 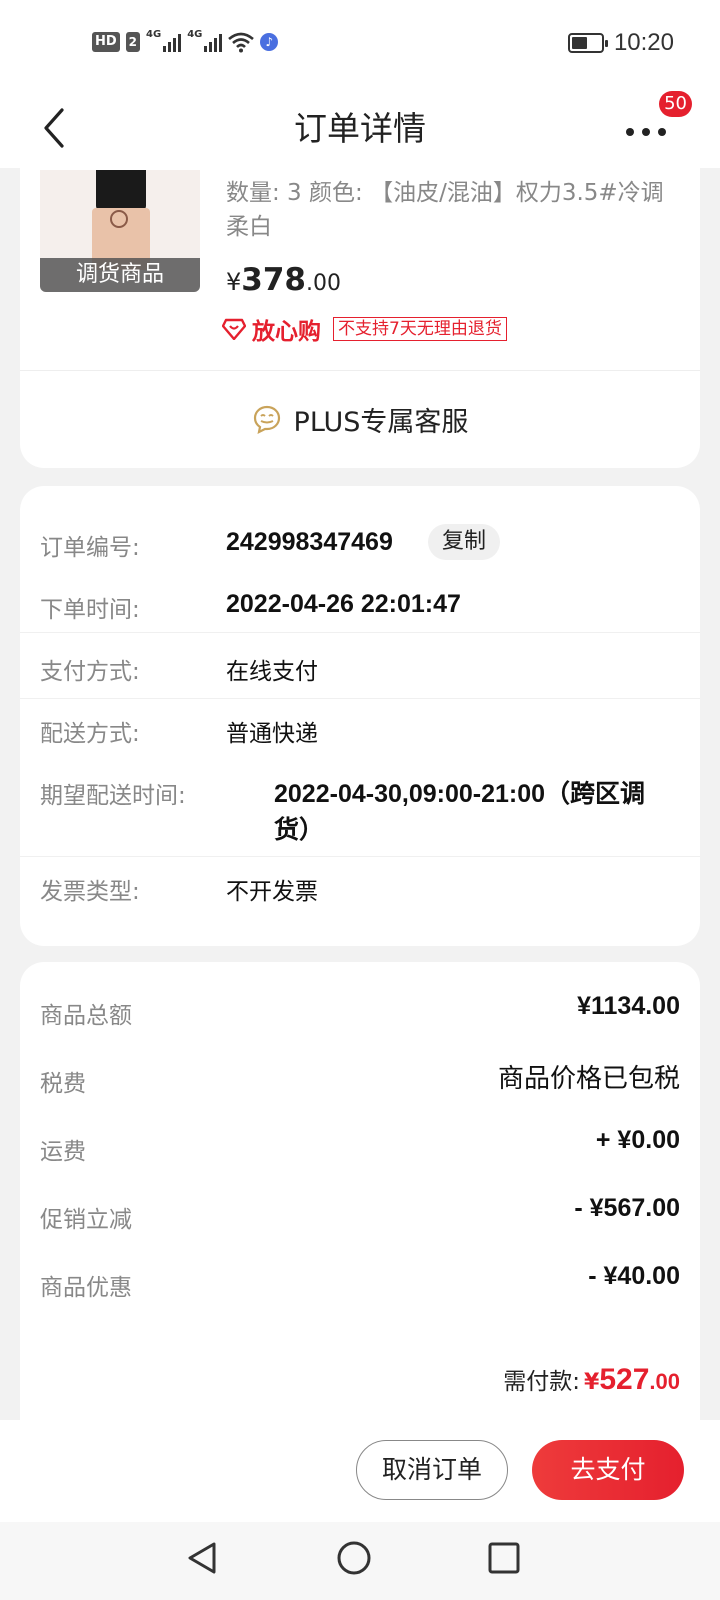 What do you see at coordinates (272, 892) in the screenshot?
I see `invoice-type-value: 不开发票` at bounding box center [272, 892].